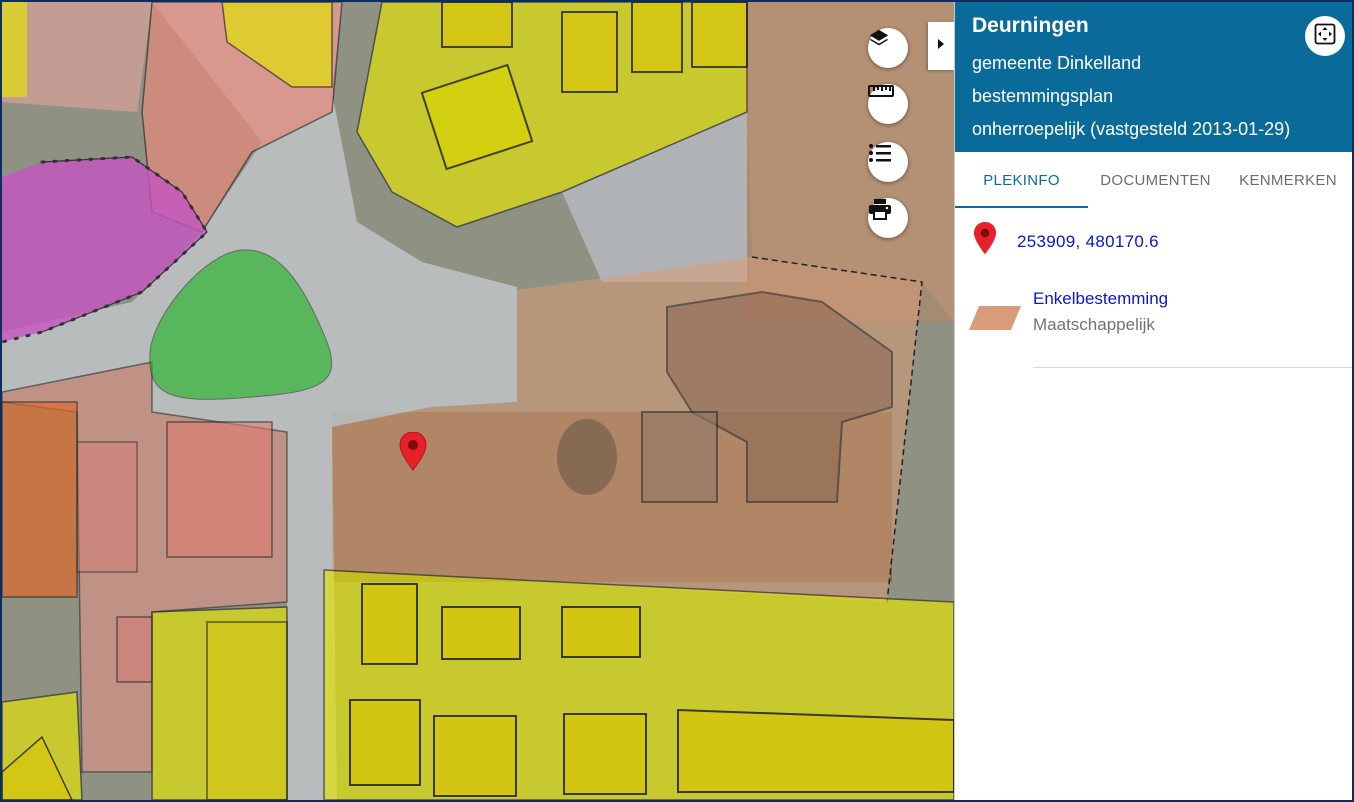 This screenshot has height=802, width=1354. I want to click on tab-documenten: DOCUMENTEN, so click(1155, 180).